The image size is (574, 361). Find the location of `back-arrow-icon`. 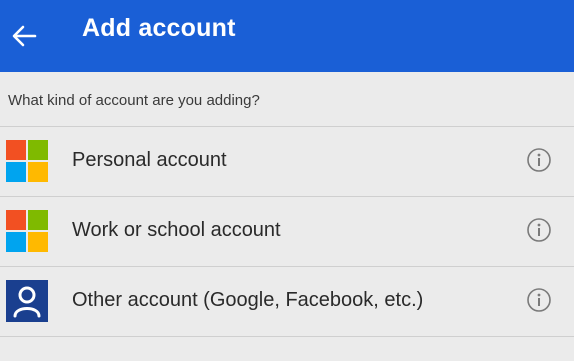

back-arrow-icon is located at coordinates (24, 36).